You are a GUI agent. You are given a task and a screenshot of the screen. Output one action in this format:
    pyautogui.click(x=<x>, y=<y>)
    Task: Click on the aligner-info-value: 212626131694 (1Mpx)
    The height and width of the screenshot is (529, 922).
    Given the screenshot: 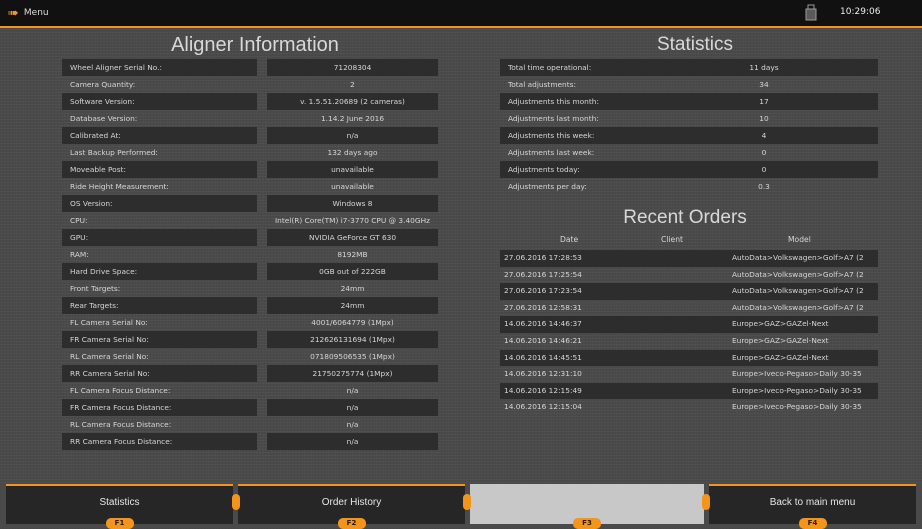 What is the action you would take?
    pyautogui.click(x=352, y=339)
    